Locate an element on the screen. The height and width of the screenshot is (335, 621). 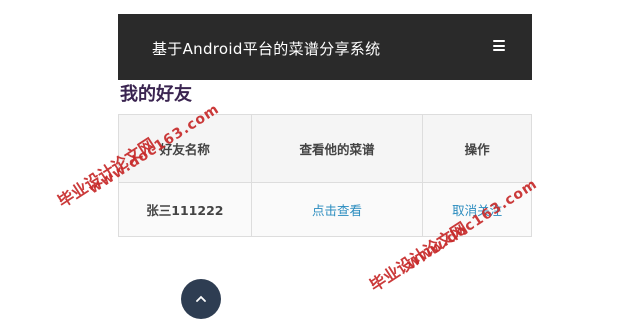
column-header-view-recipes: 查看他的菜谱 is located at coordinates (337, 148).